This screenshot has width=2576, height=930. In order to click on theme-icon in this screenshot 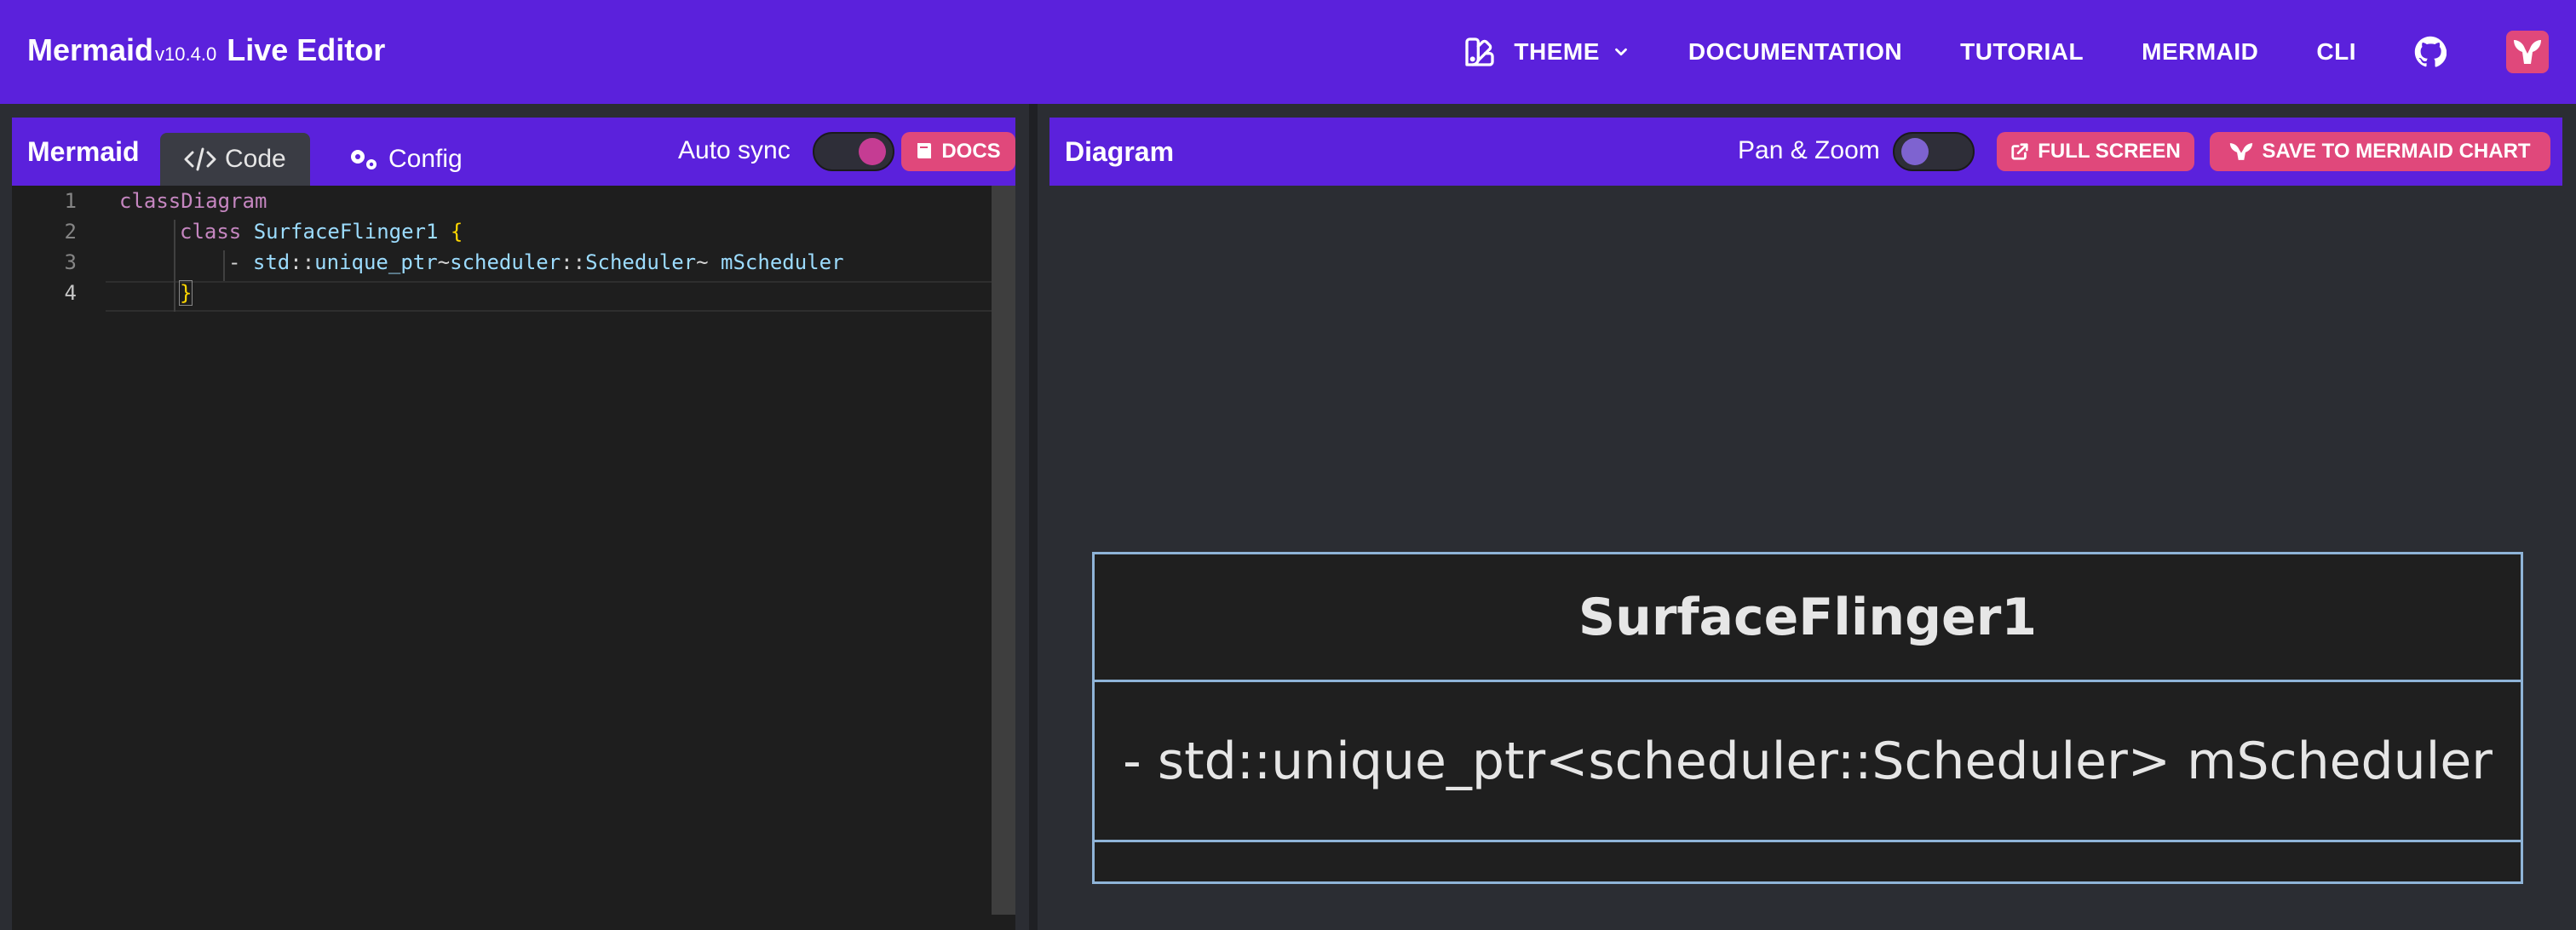, I will do `click(1480, 51)`.